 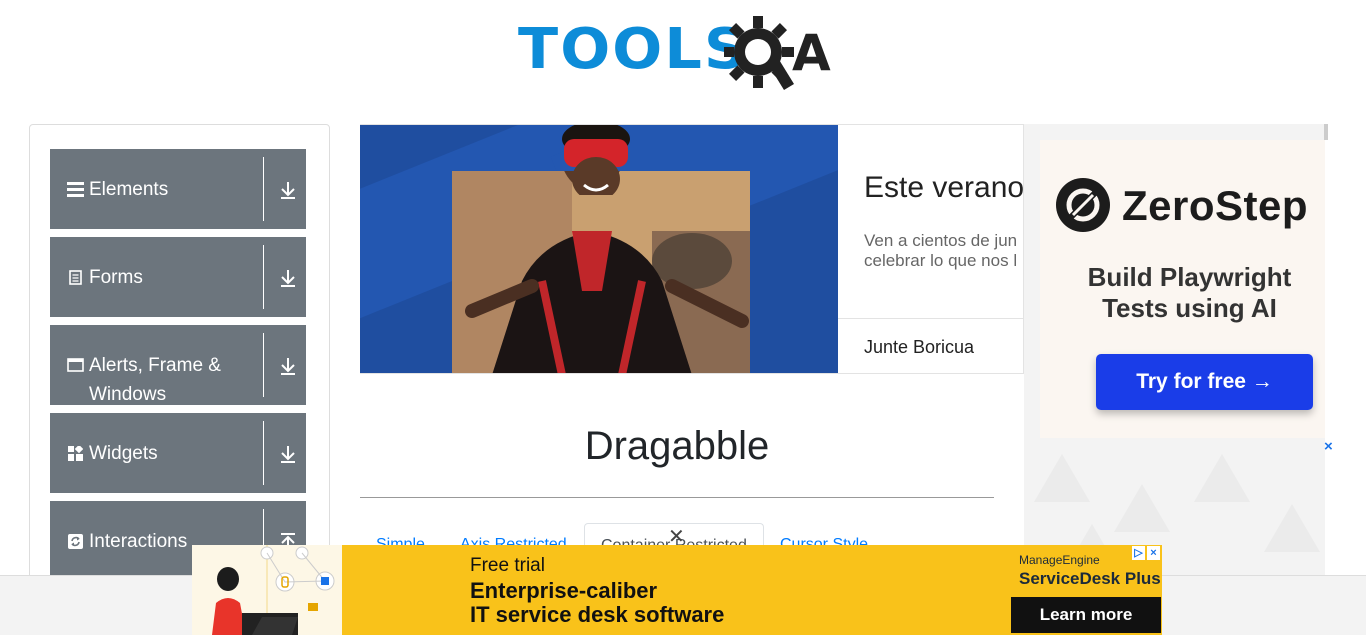 What do you see at coordinates (941, 260) in the screenshot?
I see `banner-subtext-line: celebrar lo que nos l` at bounding box center [941, 260].